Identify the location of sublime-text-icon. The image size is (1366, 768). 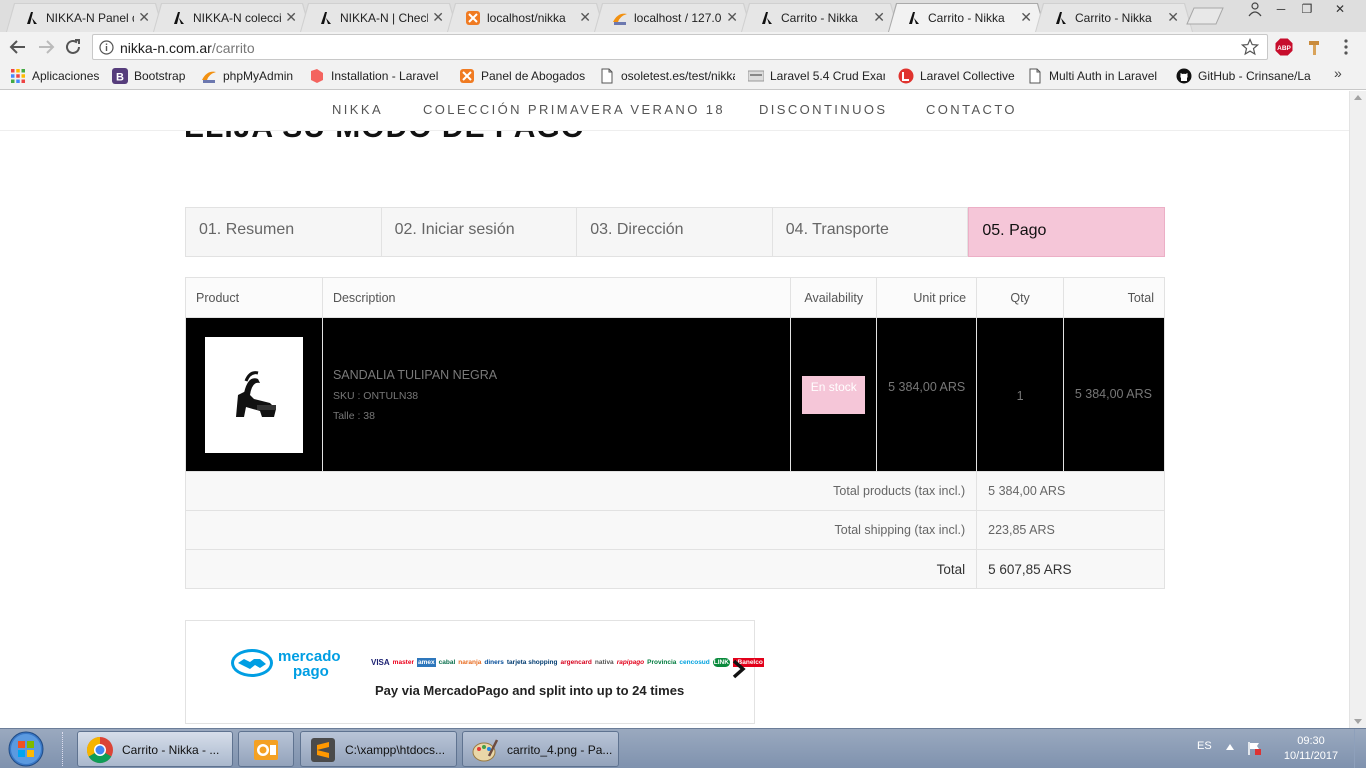
(323, 750).